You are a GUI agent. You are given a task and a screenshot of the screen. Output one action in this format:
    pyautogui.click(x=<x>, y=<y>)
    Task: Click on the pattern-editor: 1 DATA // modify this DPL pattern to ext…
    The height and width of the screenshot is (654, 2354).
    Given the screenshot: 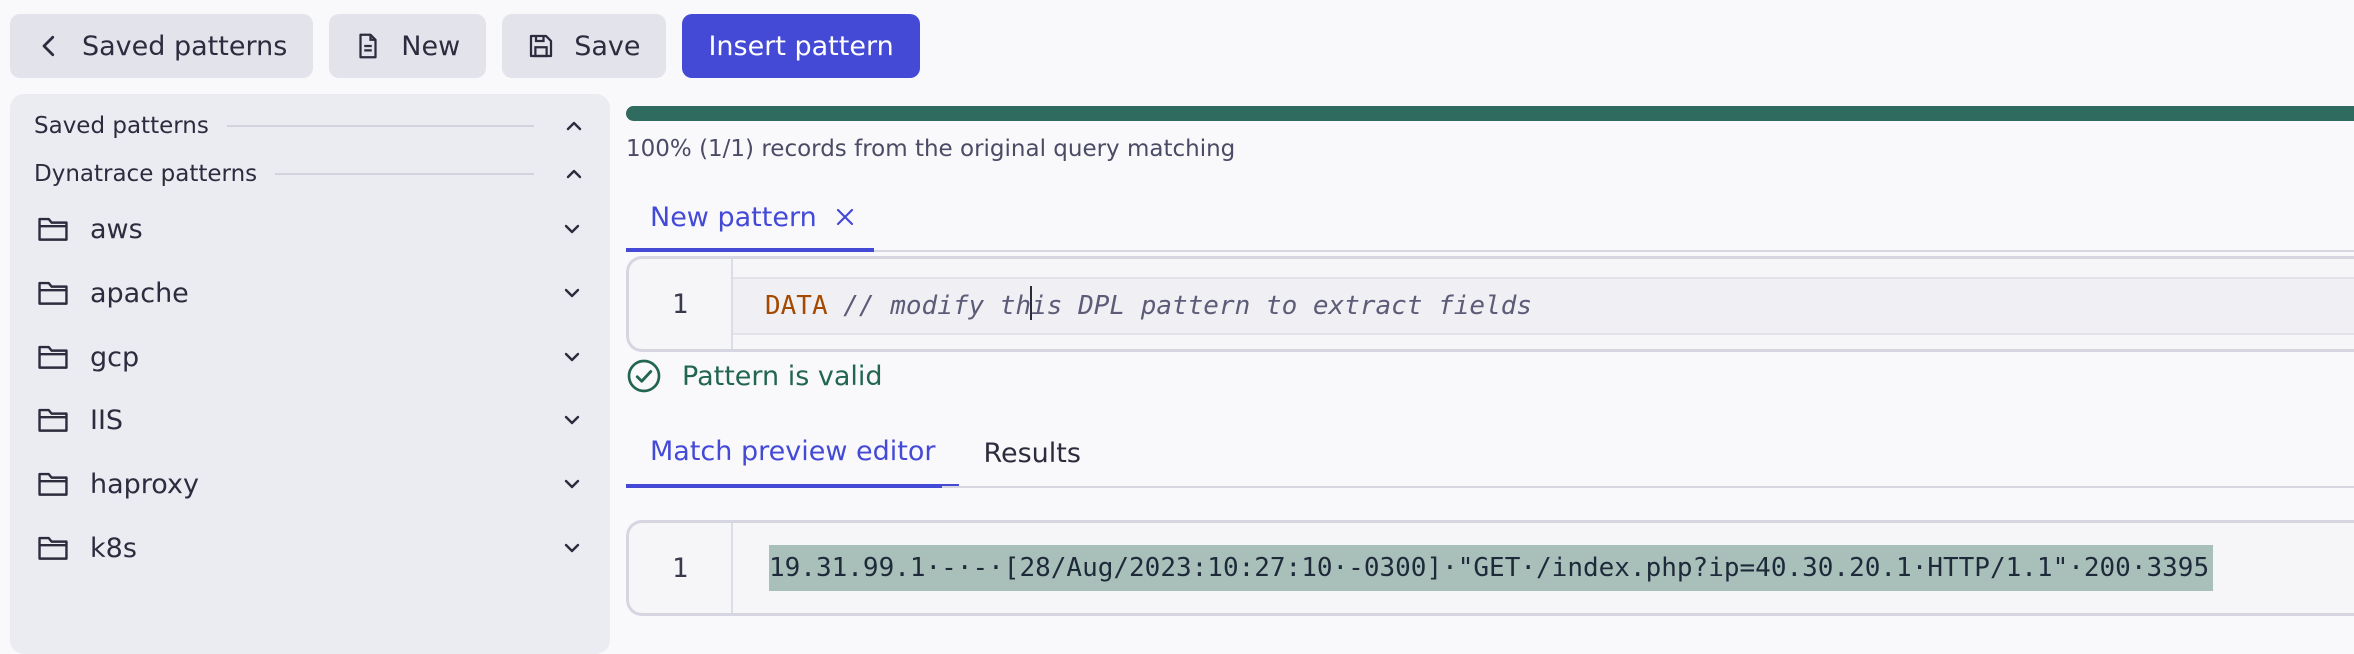 What is the action you would take?
    pyautogui.click(x=1490, y=304)
    